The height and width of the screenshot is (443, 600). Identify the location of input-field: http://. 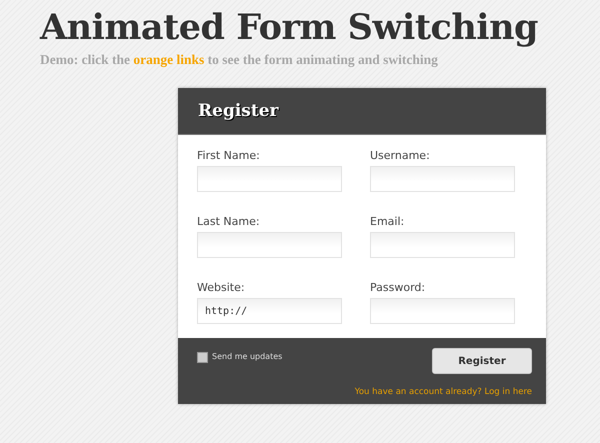
(269, 311).